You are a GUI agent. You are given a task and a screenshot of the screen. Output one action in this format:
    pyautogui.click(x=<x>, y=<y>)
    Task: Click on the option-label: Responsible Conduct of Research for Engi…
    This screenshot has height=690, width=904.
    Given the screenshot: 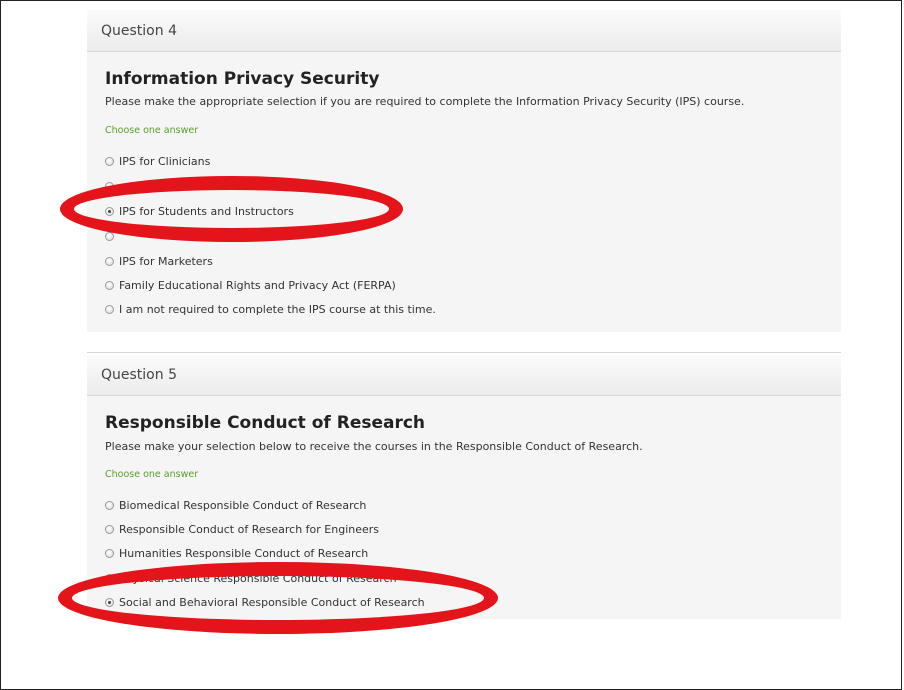 What is the action you would take?
    pyautogui.click(x=249, y=529)
    